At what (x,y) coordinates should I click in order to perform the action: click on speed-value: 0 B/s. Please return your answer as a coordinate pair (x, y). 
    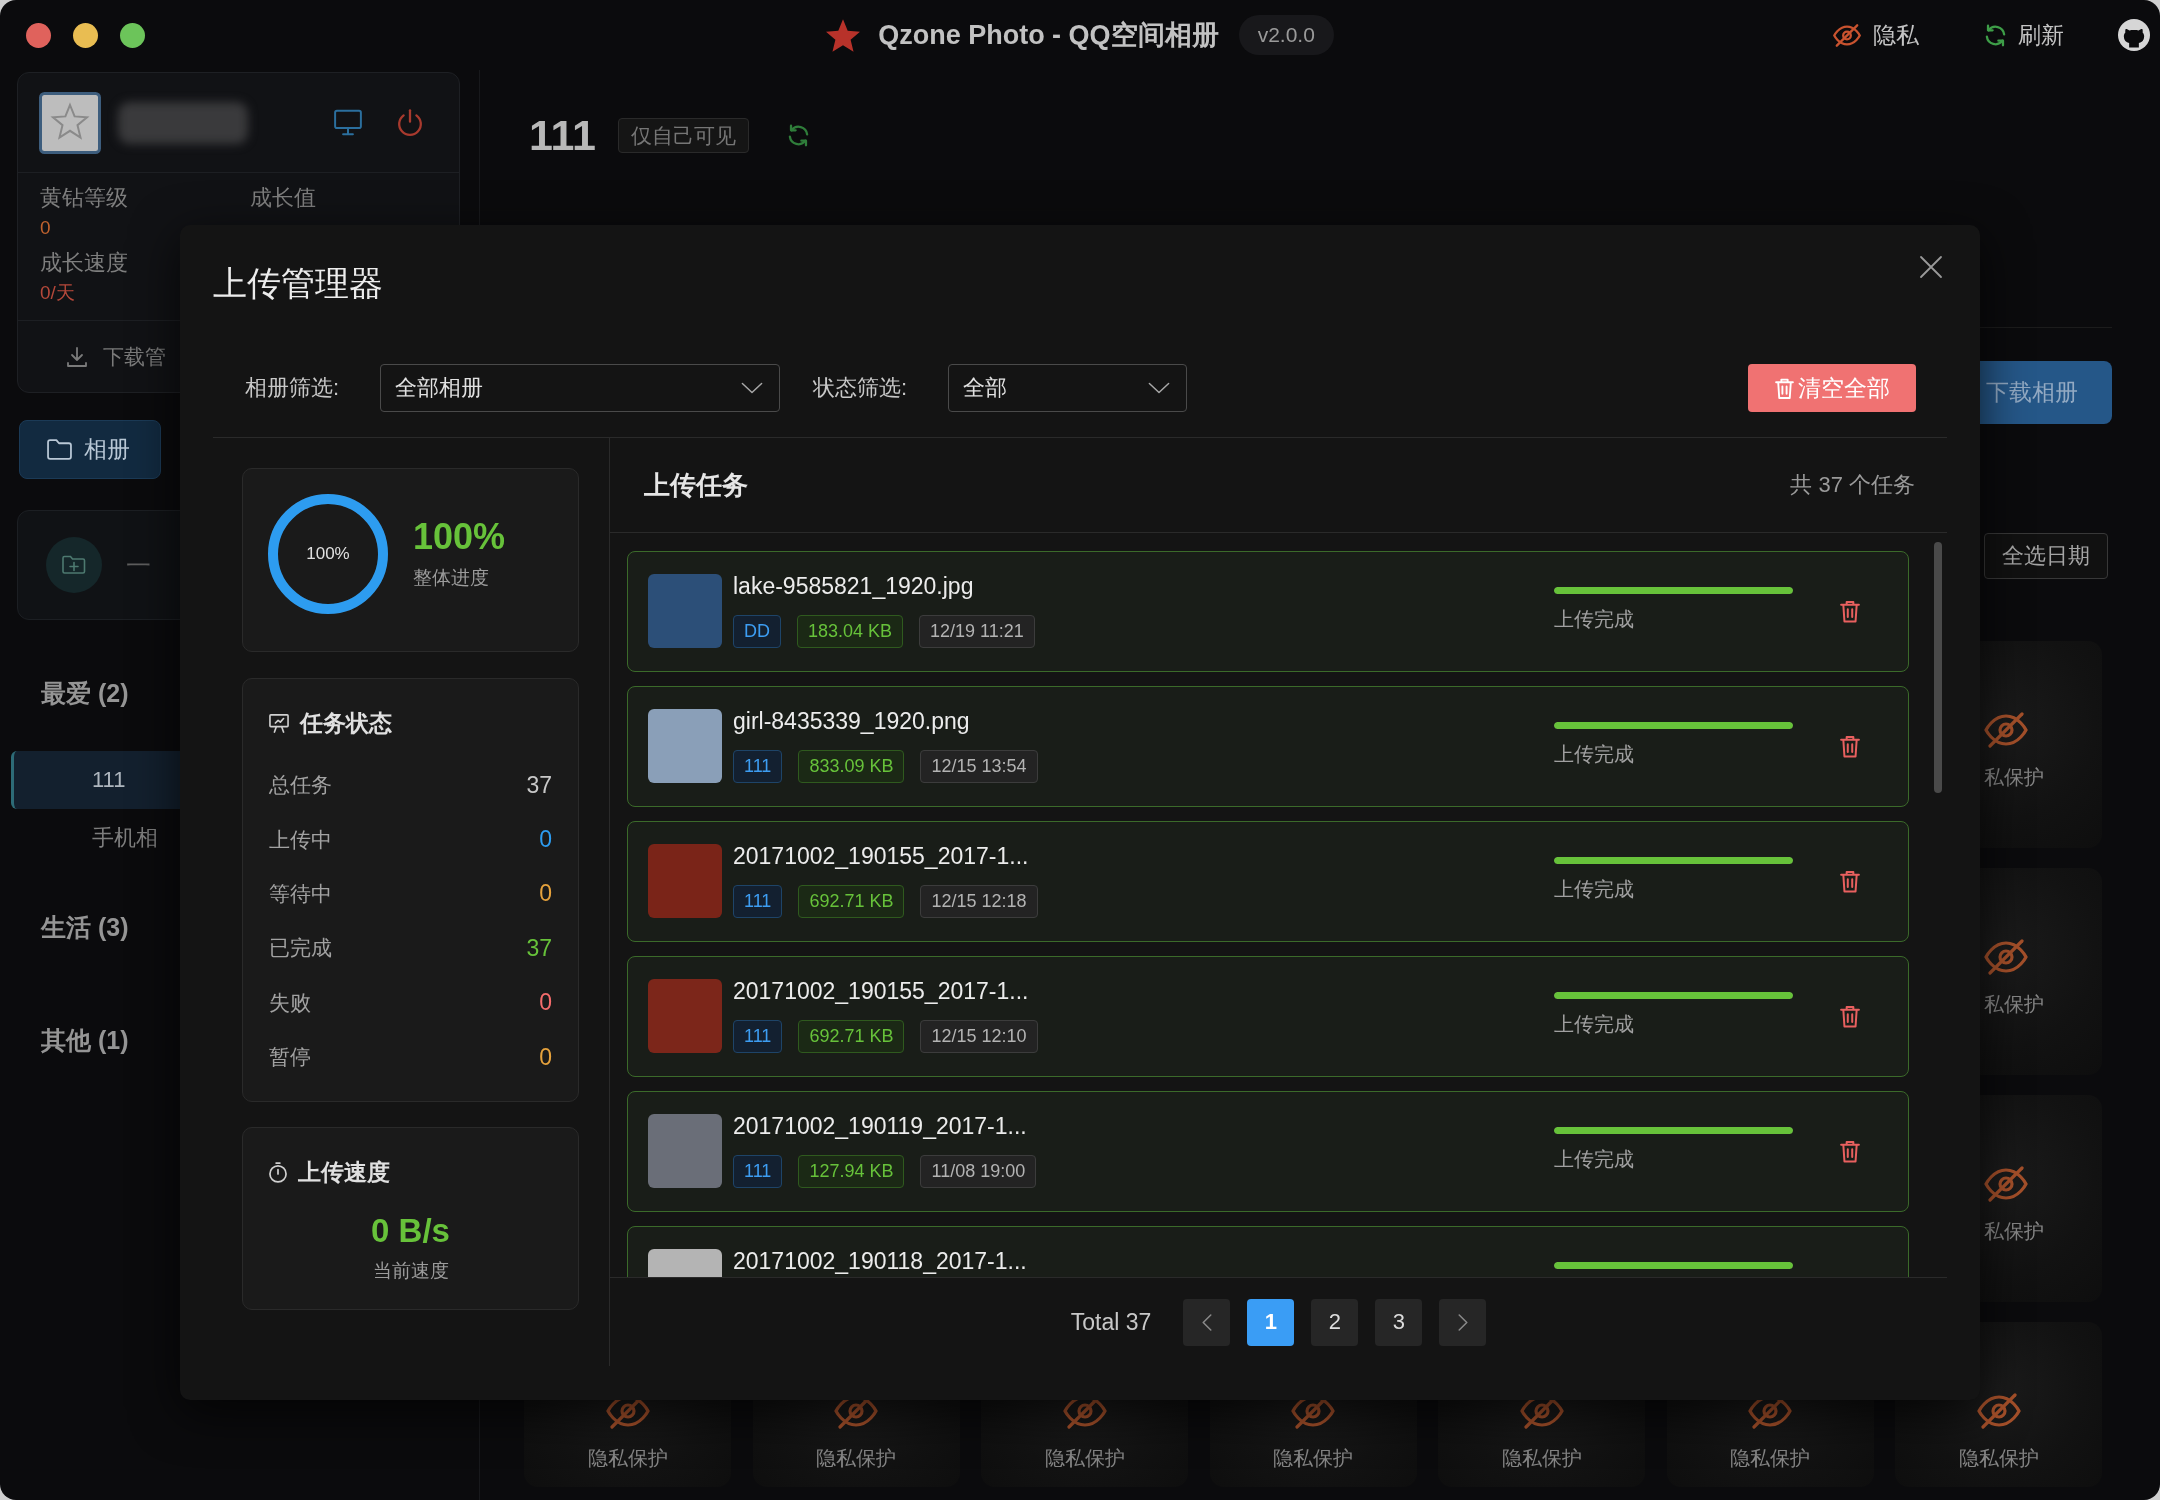
    Looking at the image, I should click on (410, 1231).